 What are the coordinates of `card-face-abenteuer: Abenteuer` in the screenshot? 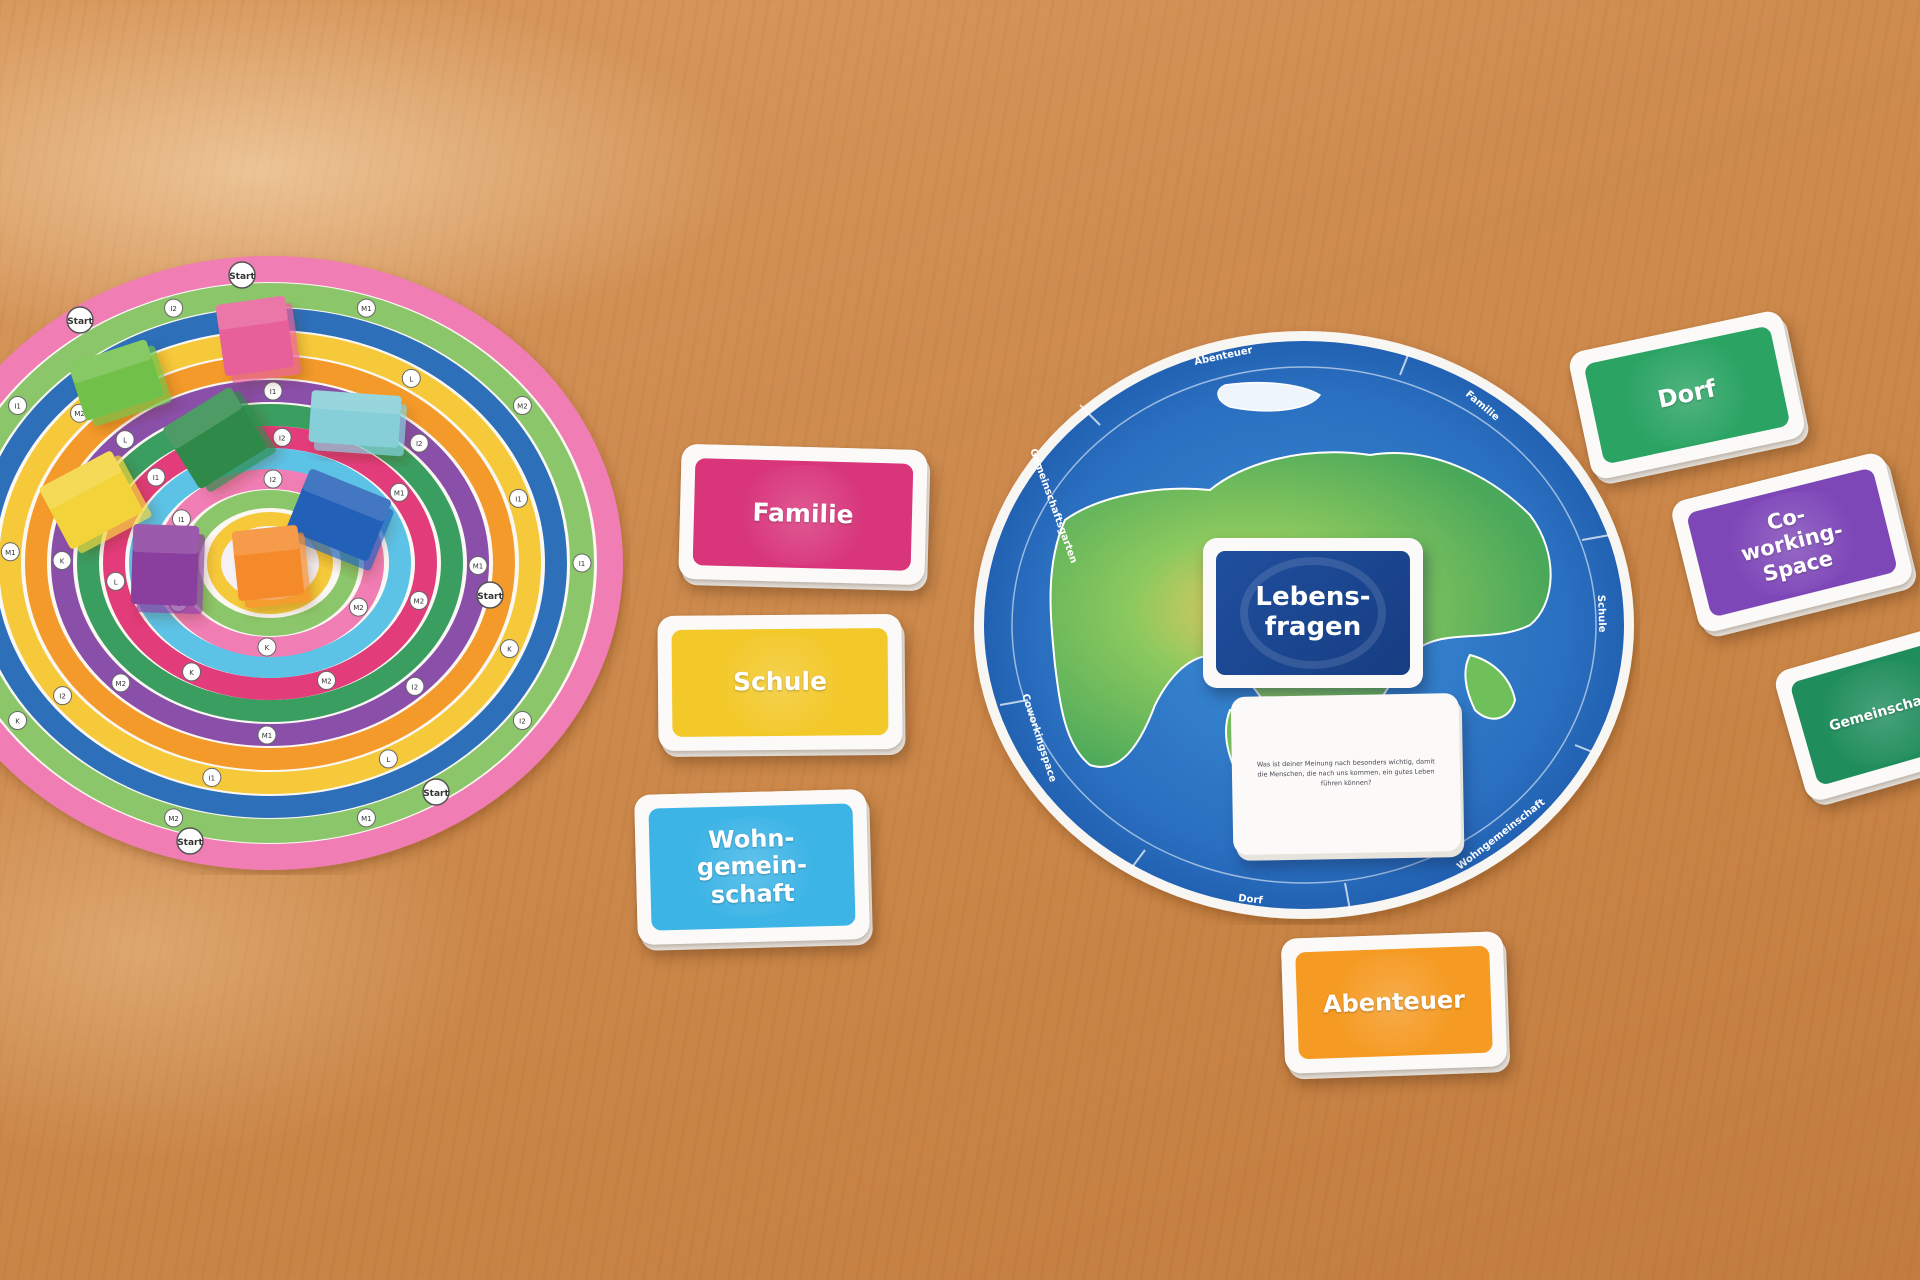 It's located at (1394, 1002).